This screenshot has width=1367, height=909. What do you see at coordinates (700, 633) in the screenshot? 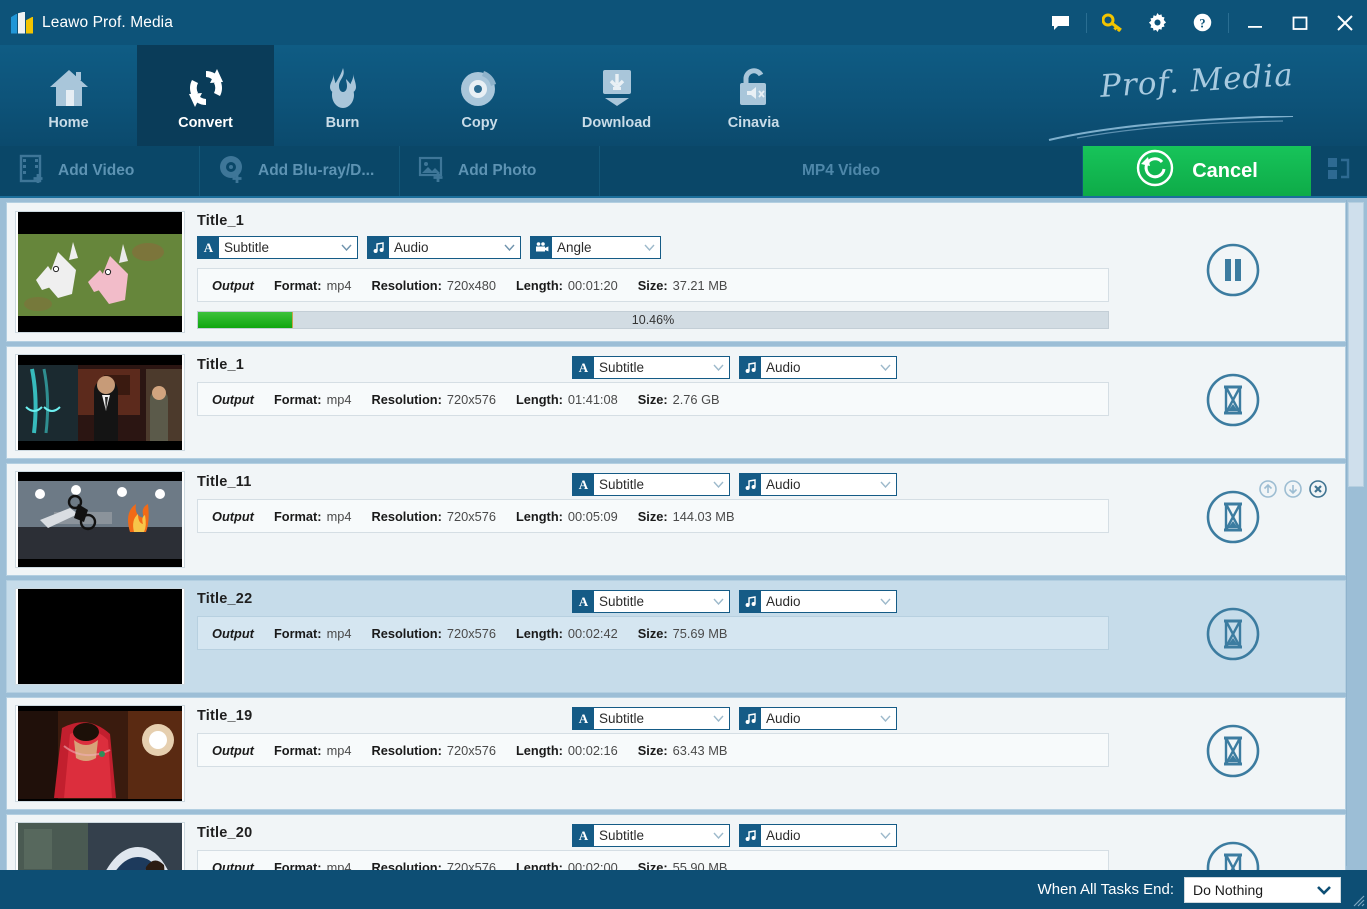
I see `size-value: 75.69 MB` at bounding box center [700, 633].